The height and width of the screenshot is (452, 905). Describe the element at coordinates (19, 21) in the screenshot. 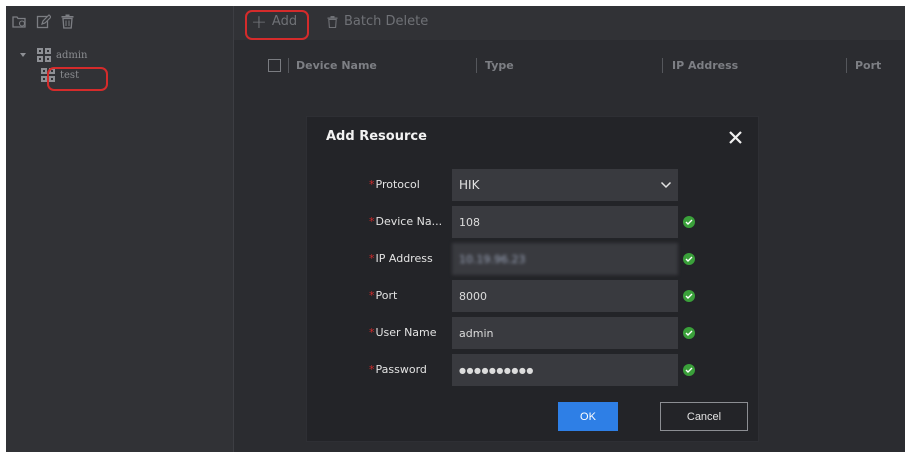

I see `add-folder-icon` at that location.